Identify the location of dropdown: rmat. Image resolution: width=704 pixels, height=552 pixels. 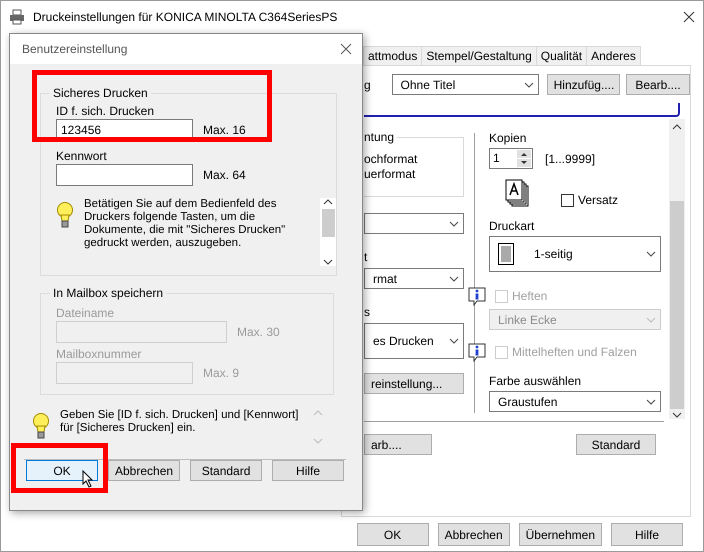
(414, 278).